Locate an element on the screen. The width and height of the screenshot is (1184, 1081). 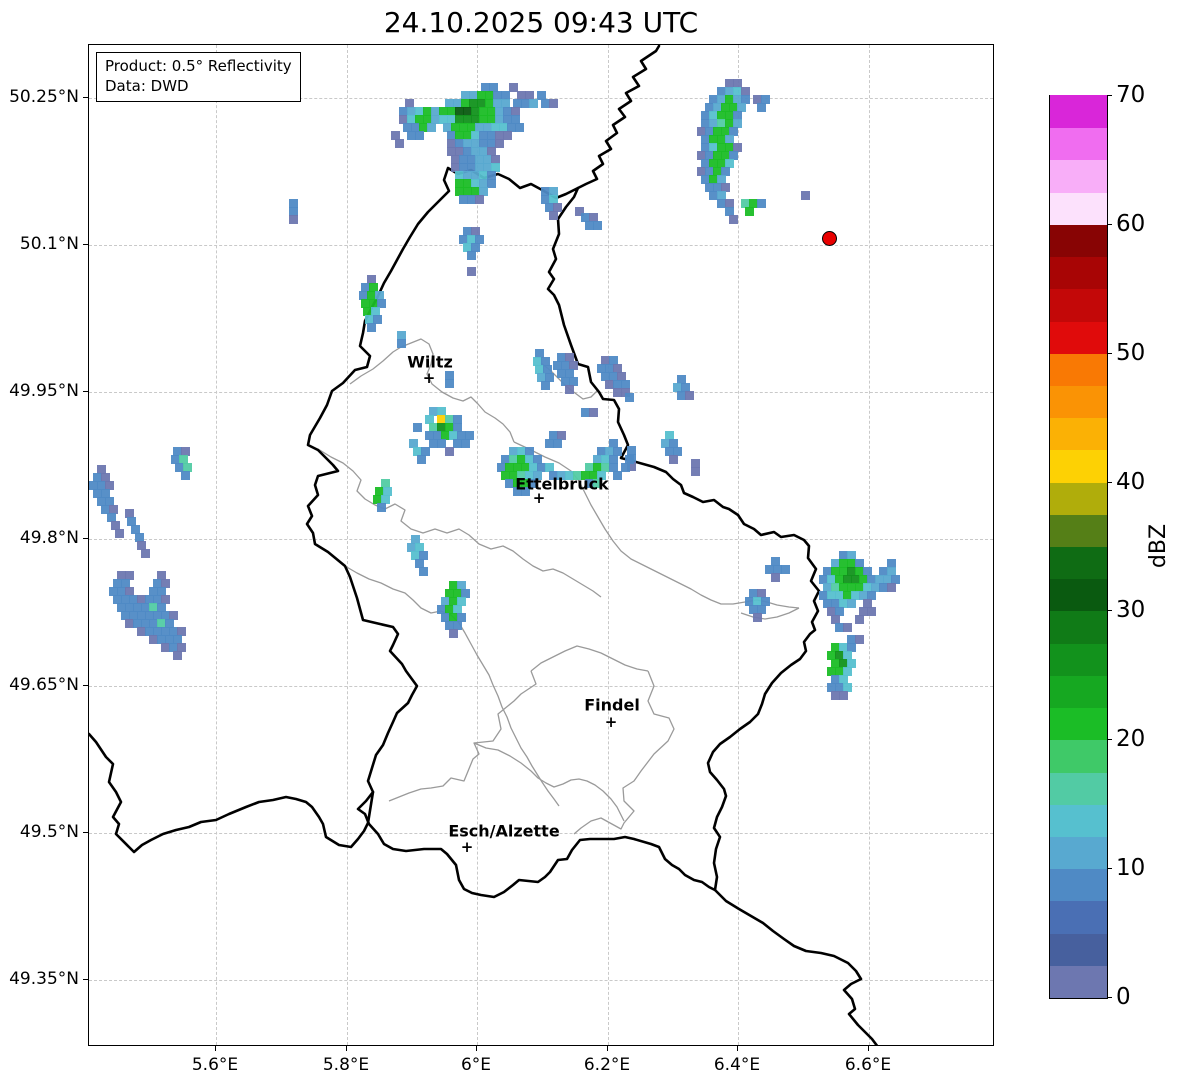
product-line: Product: 0.5° Reflectivity is located at coordinates (198, 66).